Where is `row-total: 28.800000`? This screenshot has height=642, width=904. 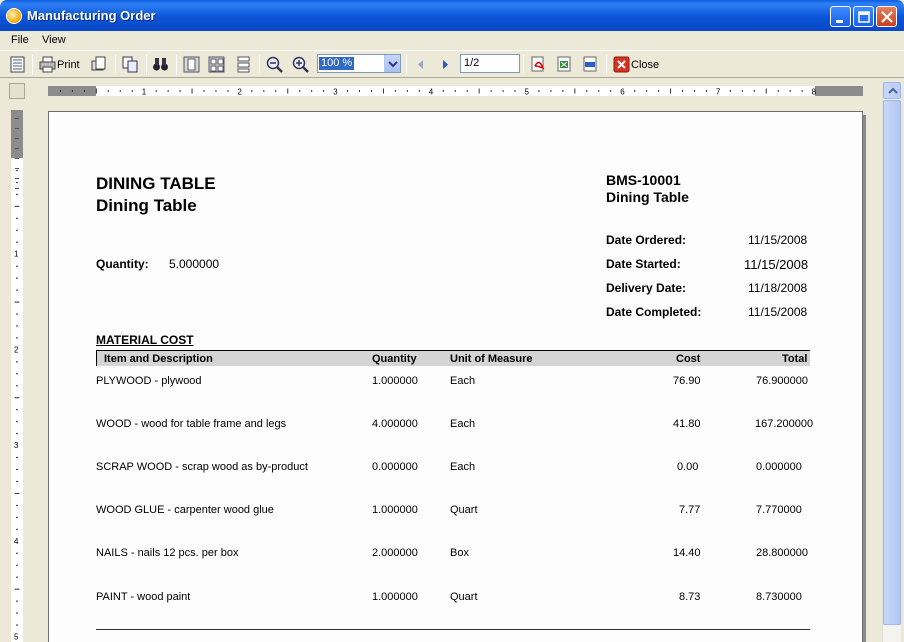
row-total: 28.800000 is located at coordinates (782, 553).